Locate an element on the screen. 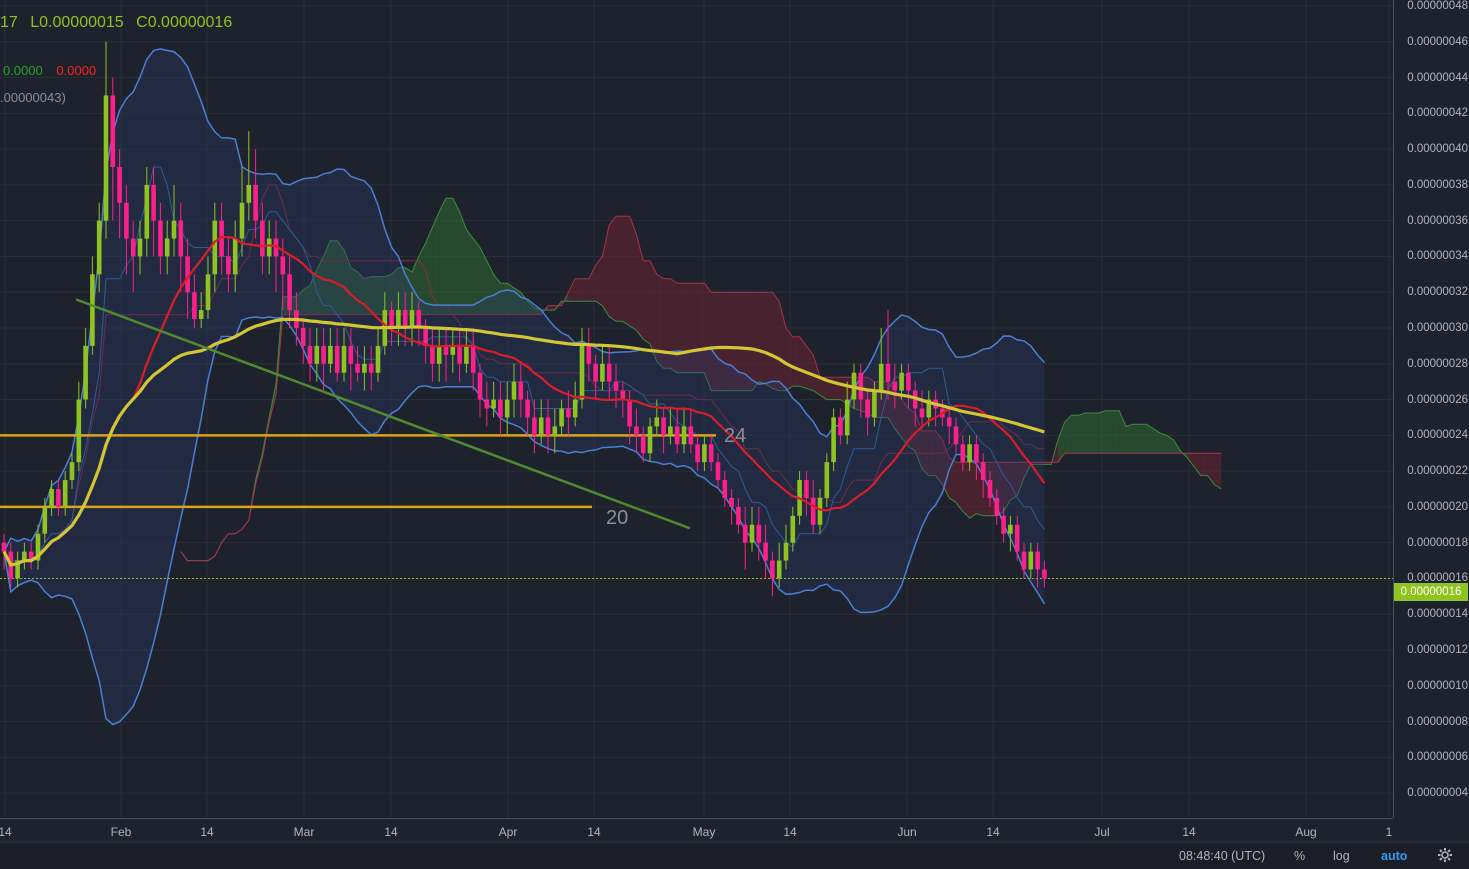 This screenshot has width=1469, height=869. indicator-1-value-b: 0.0000 is located at coordinates (76, 70).